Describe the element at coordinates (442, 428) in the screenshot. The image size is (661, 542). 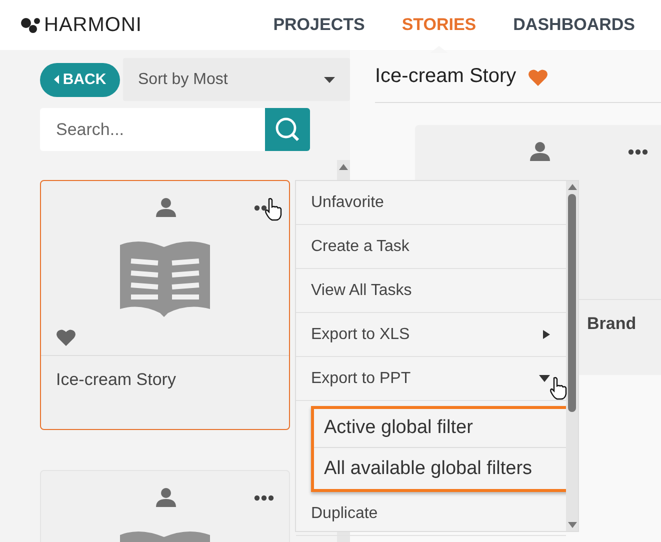
I see `submenu-item: Active global filter` at that location.